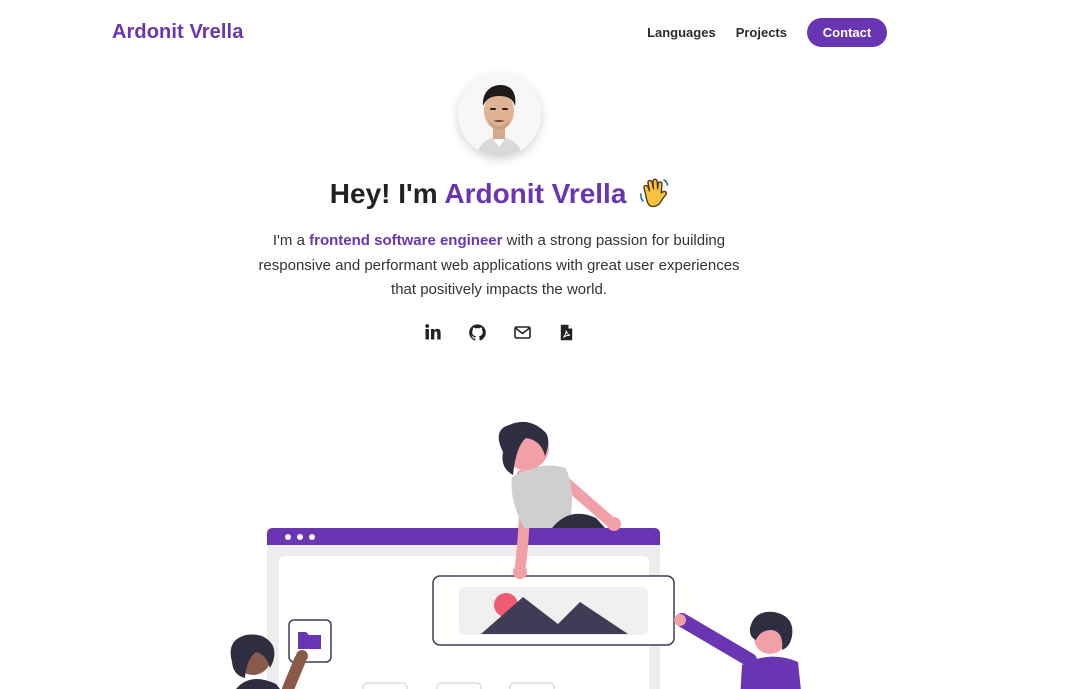 Image resolution: width=1080 pixels, height=689 pixels. What do you see at coordinates (737, 650) in the screenshot?
I see `man-figure-illustration` at bounding box center [737, 650].